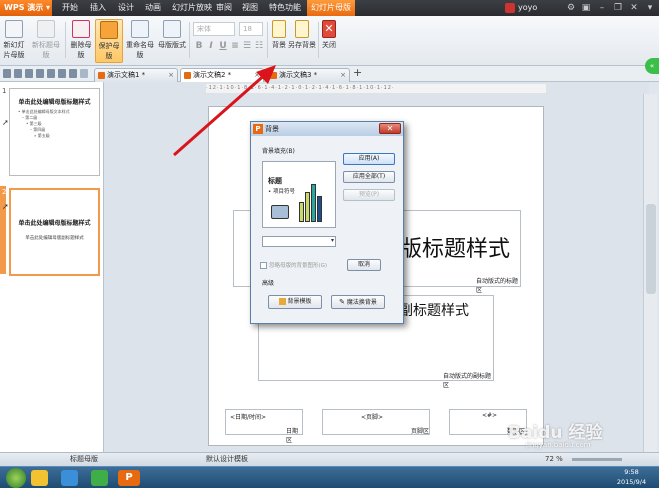 Image resolution: width=659 pixels, height=488 pixels. What do you see at coordinates (372, 417) in the screenshot?
I see `footer-placeholder-text: <页脚>` at bounding box center [372, 417].